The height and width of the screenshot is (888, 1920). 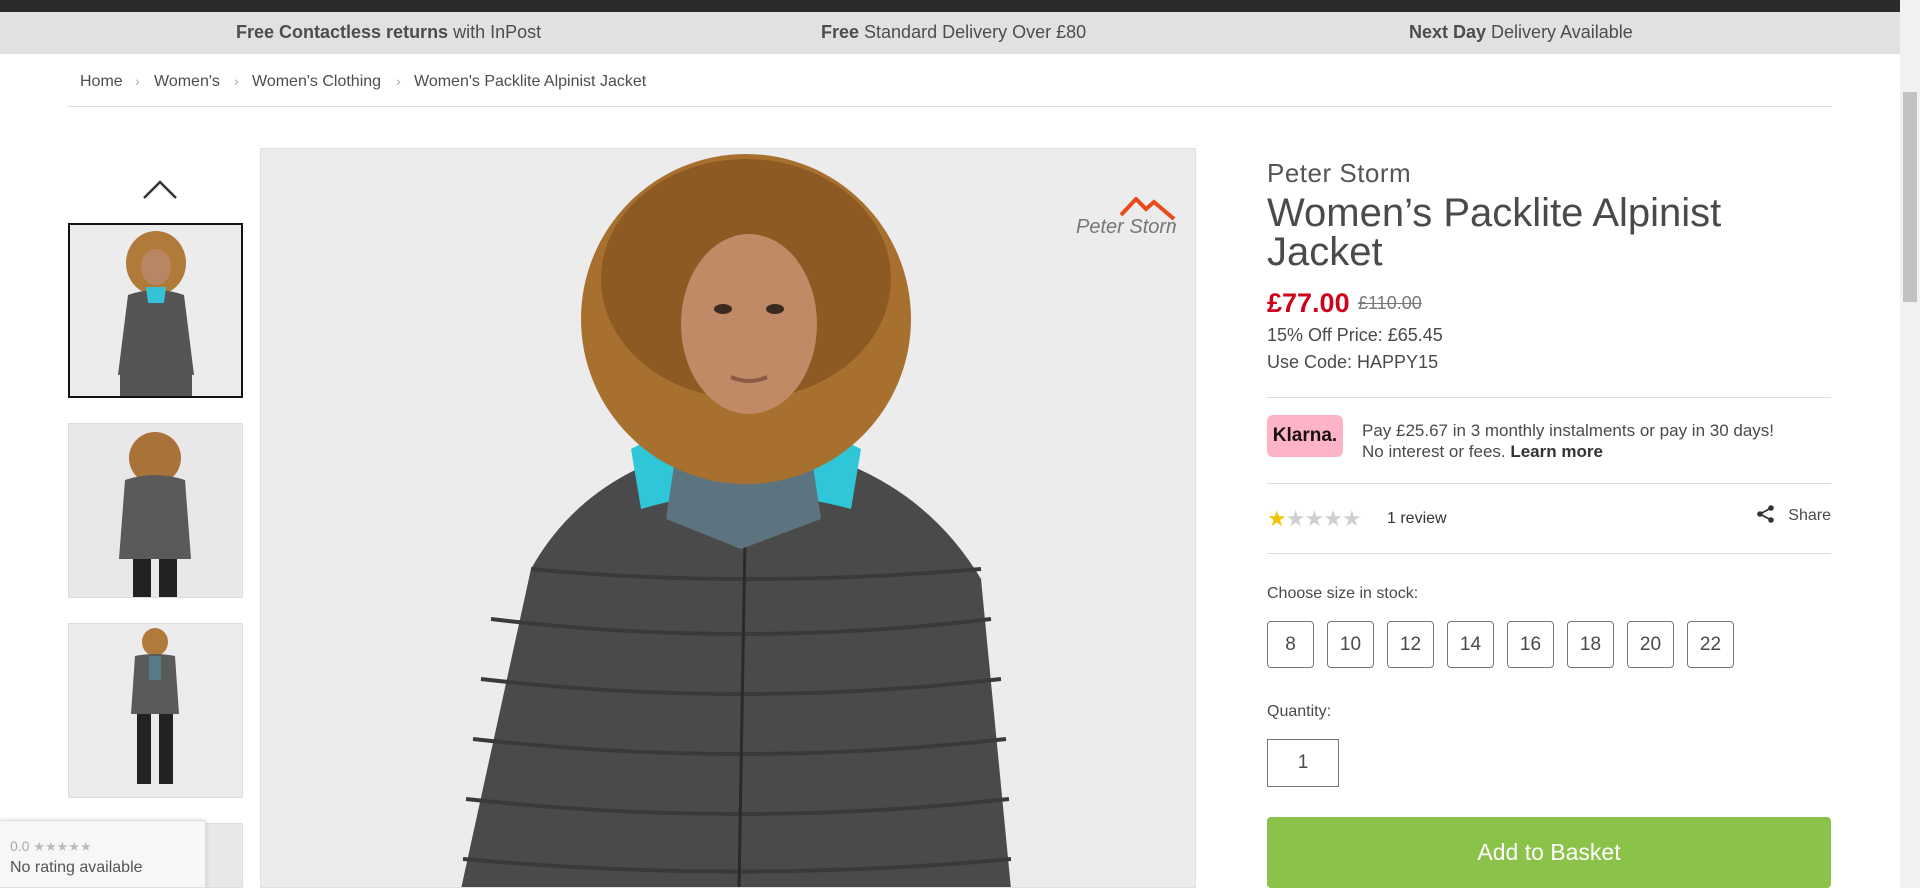 I want to click on thumbnail-front, so click(x=155, y=310).